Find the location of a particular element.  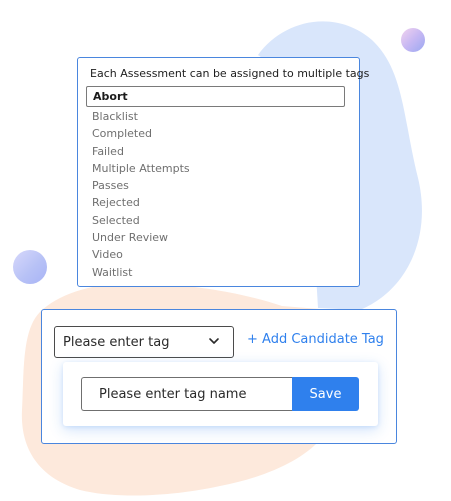

tag-select-dropdown: Please enter tag is located at coordinates (144, 342).